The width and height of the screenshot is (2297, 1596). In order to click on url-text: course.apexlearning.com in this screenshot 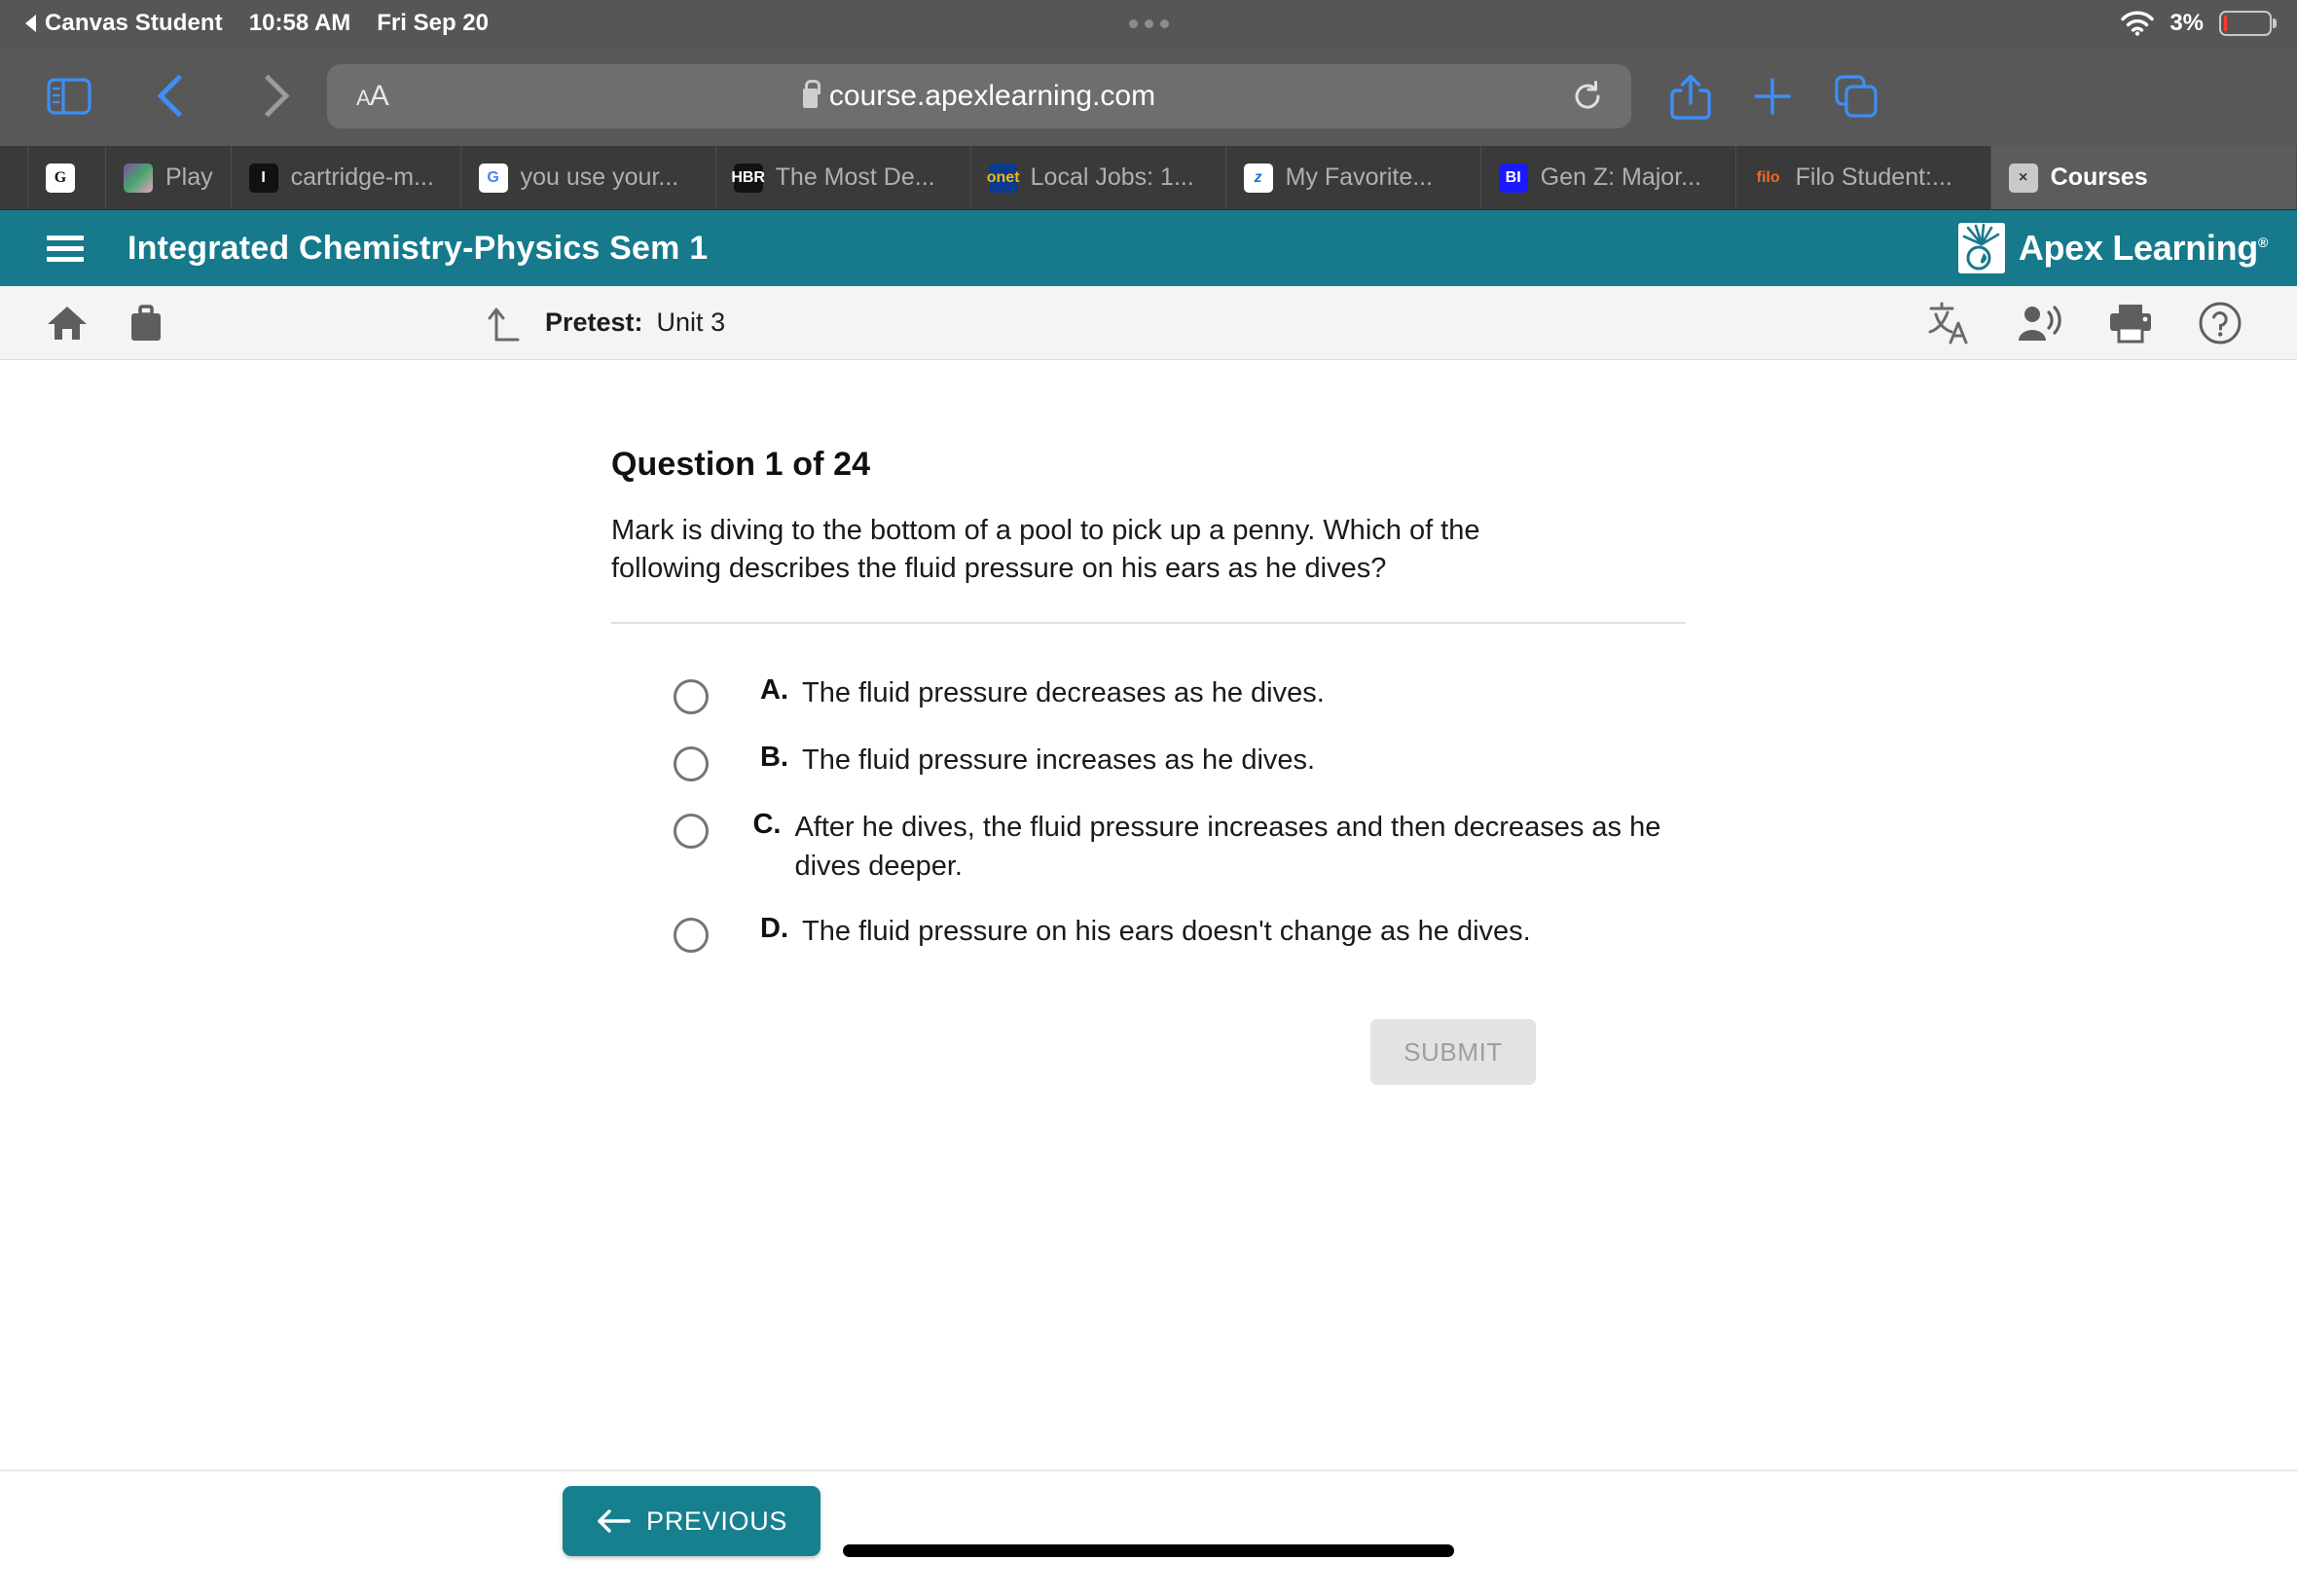, I will do `click(992, 96)`.